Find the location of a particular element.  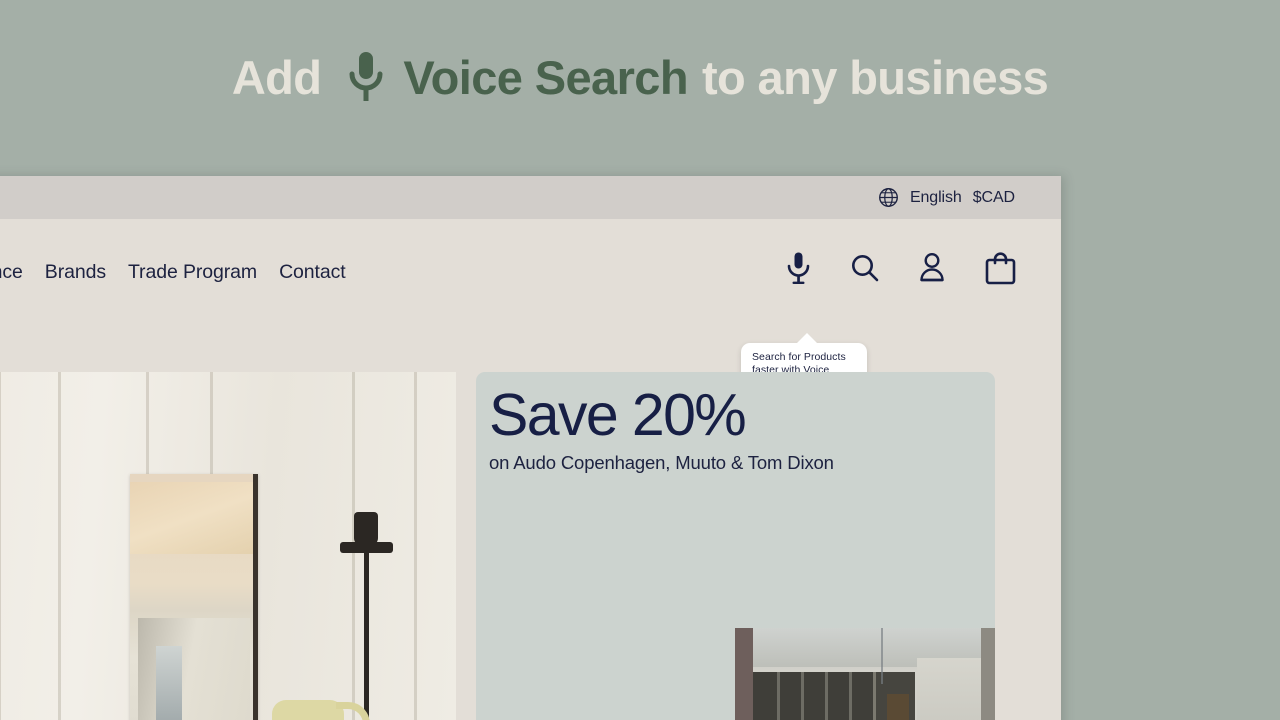

nav-icons-group is located at coordinates (901, 270).